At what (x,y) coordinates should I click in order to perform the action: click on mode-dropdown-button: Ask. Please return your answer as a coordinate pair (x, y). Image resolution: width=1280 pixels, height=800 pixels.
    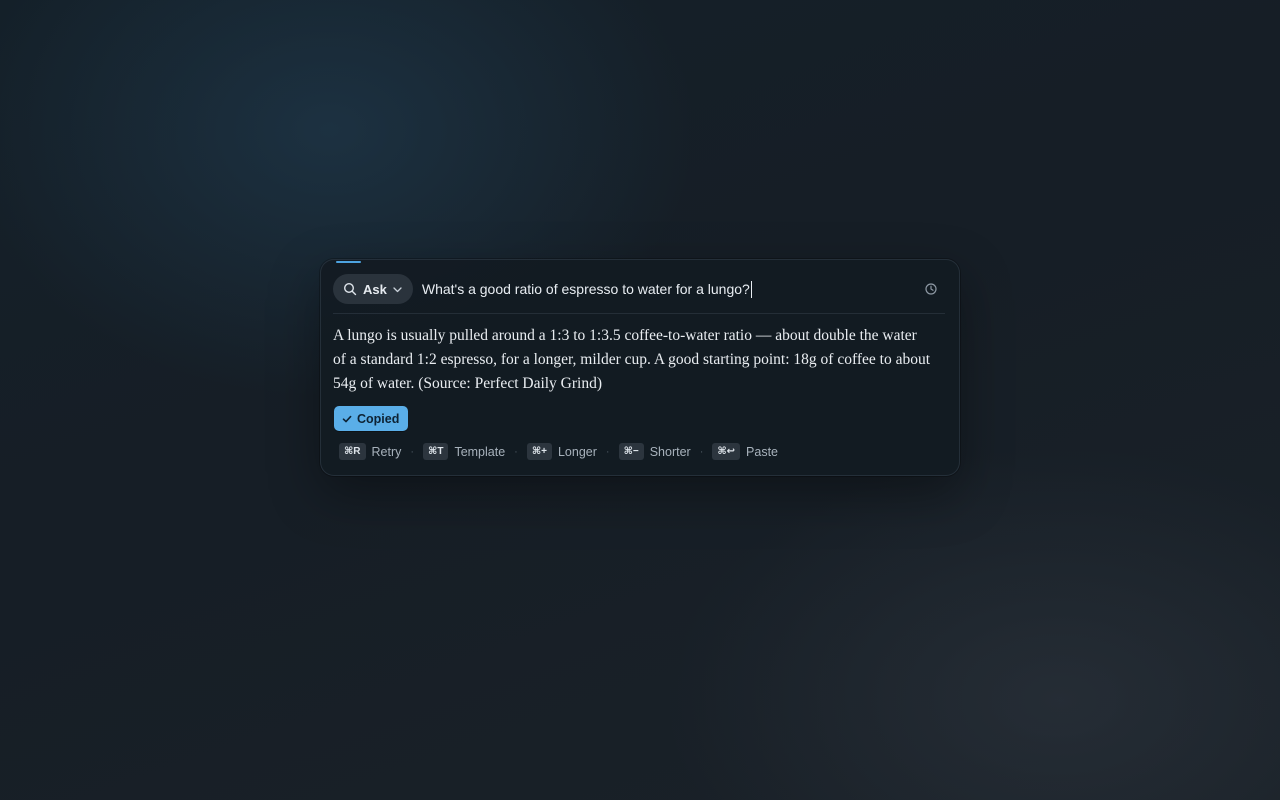
    Looking at the image, I should click on (373, 289).